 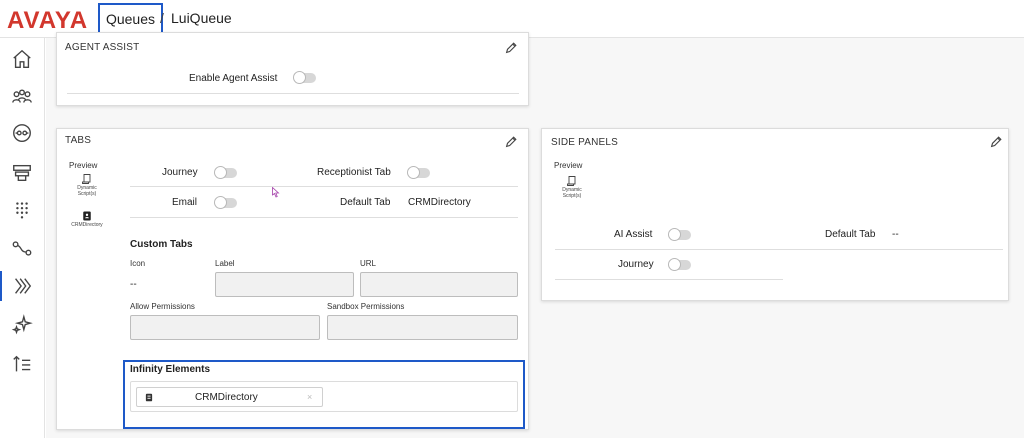 I want to click on email-toggle, so click(x=225, y=202).